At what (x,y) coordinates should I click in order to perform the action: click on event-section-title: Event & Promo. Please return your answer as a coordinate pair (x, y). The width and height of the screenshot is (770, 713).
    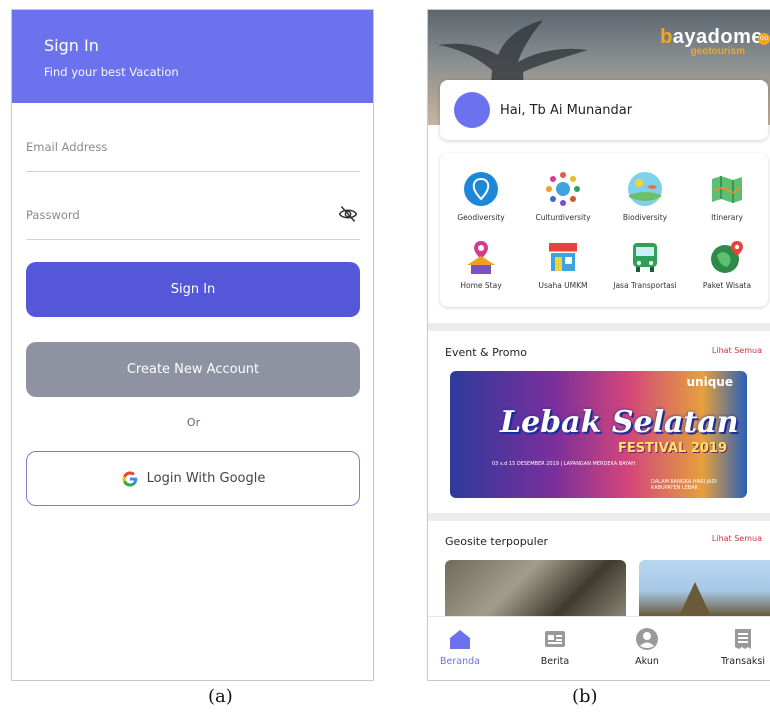
    Looking at the image, I should click on (486, 352).